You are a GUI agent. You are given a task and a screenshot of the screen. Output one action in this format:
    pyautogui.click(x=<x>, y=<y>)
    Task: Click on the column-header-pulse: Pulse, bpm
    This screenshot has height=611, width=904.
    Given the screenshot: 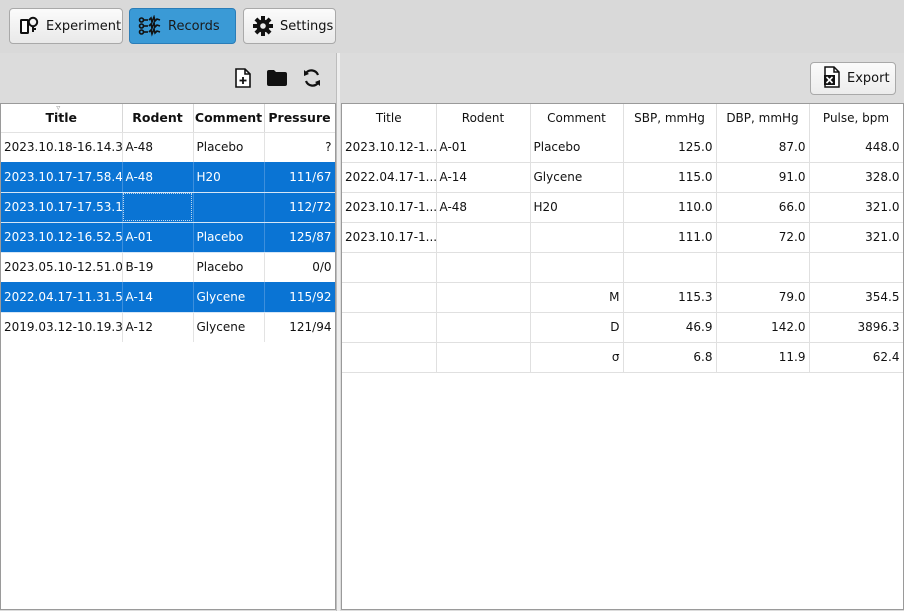 What is the action you would take?
    pyautogui.click(x=856, y=118)
    